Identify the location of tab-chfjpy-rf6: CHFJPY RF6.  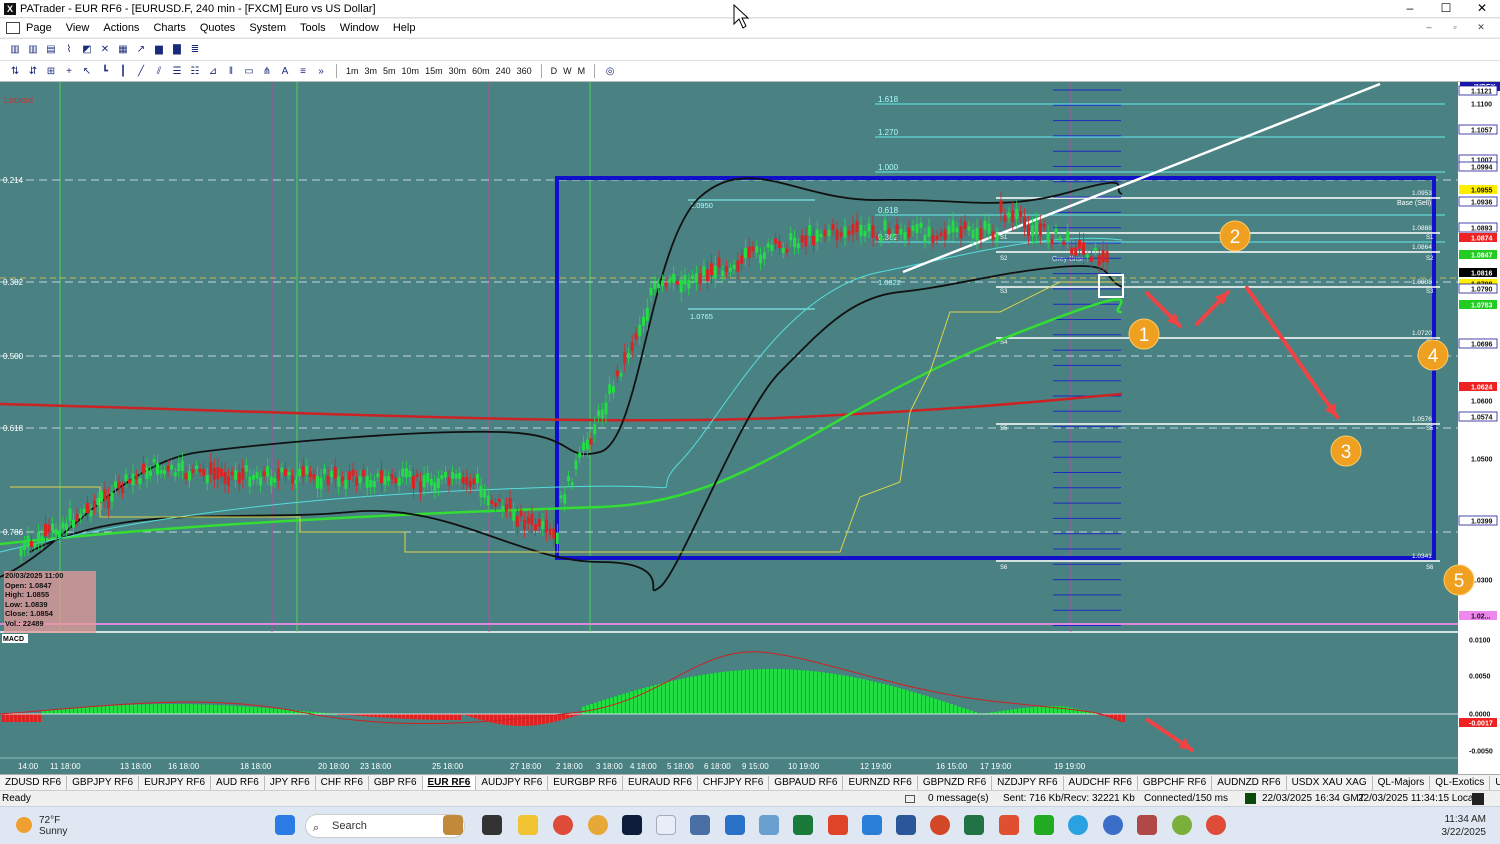
(734, 782).